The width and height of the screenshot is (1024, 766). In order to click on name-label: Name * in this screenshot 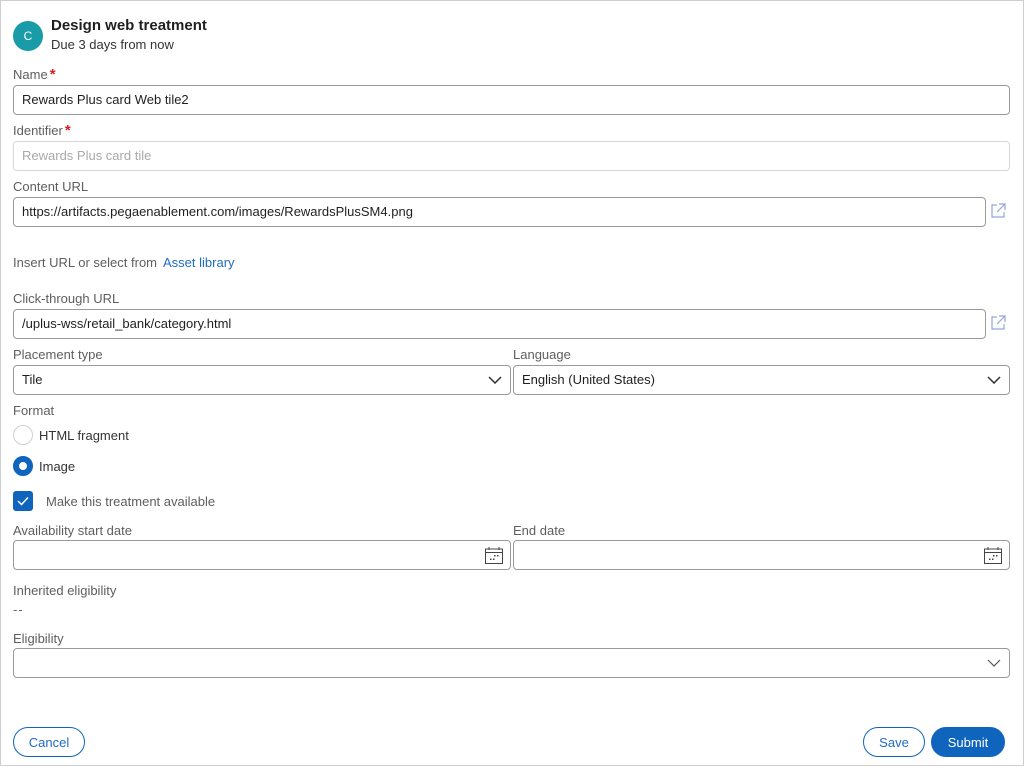, I will do `click(34, 74)`.